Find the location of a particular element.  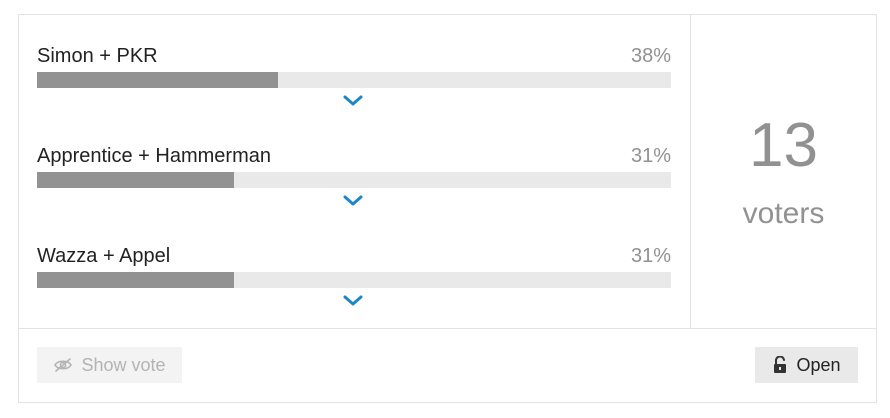

option-percent: 38% is located at coordinates (650, 56).